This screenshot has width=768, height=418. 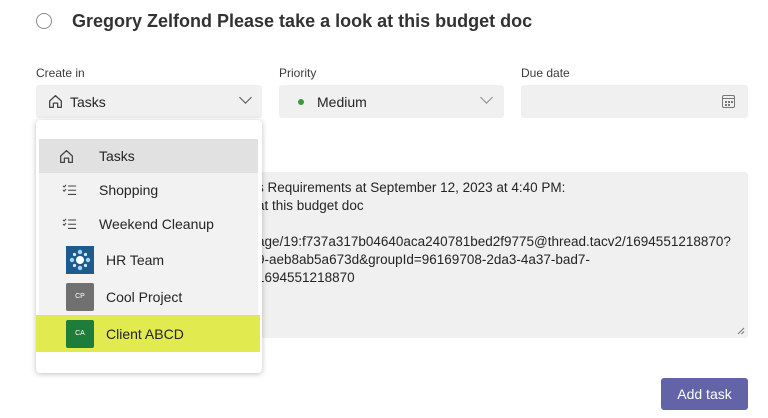 I want to click on dropdown-item-label: Client ABCD, so click(x=145, y=333).